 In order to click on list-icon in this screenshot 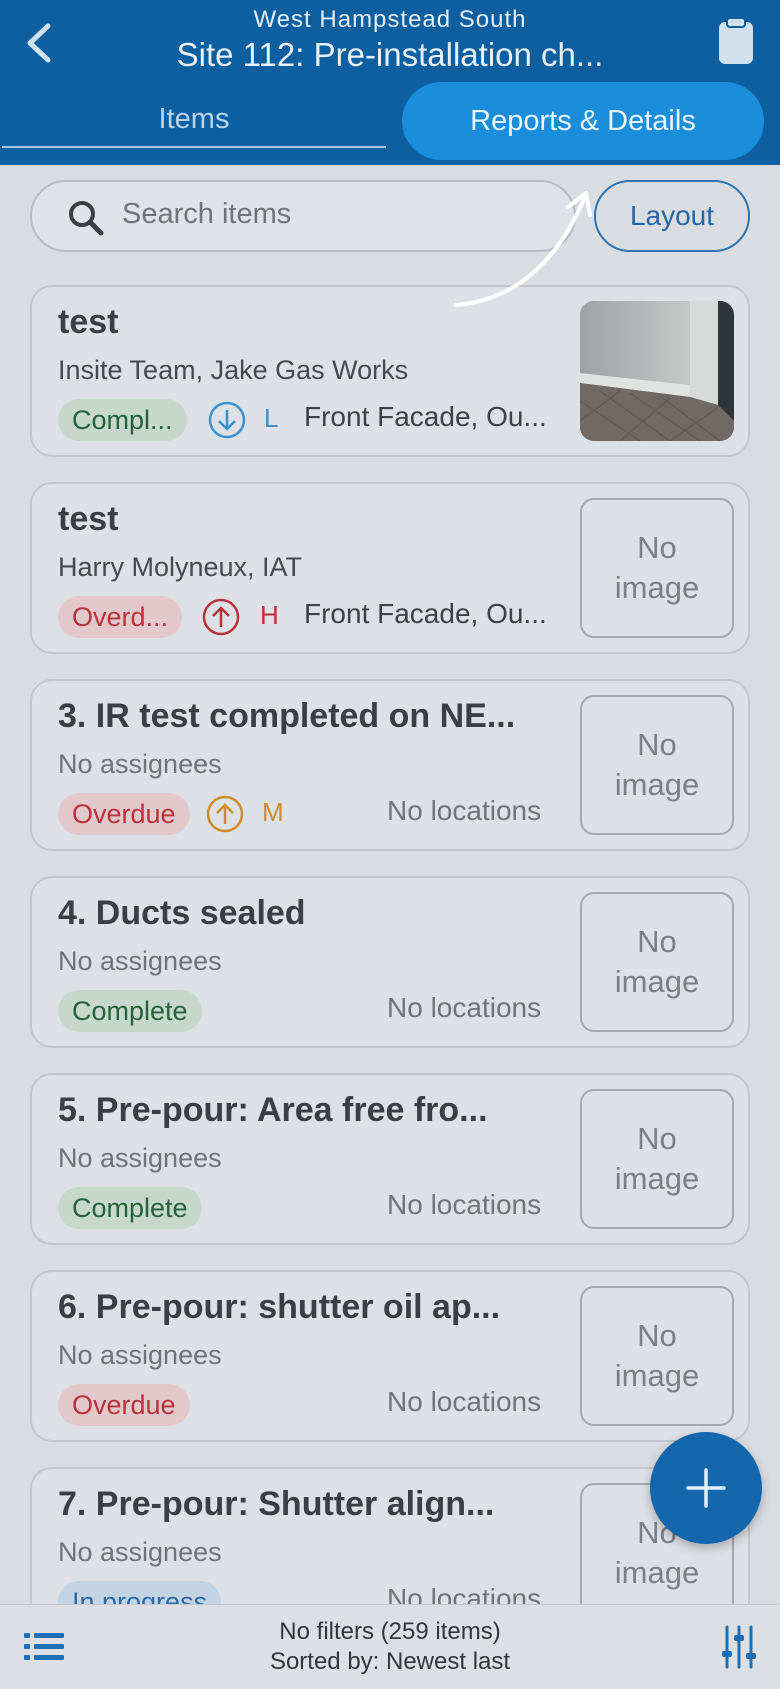, I will do `click(44, 1646)`.